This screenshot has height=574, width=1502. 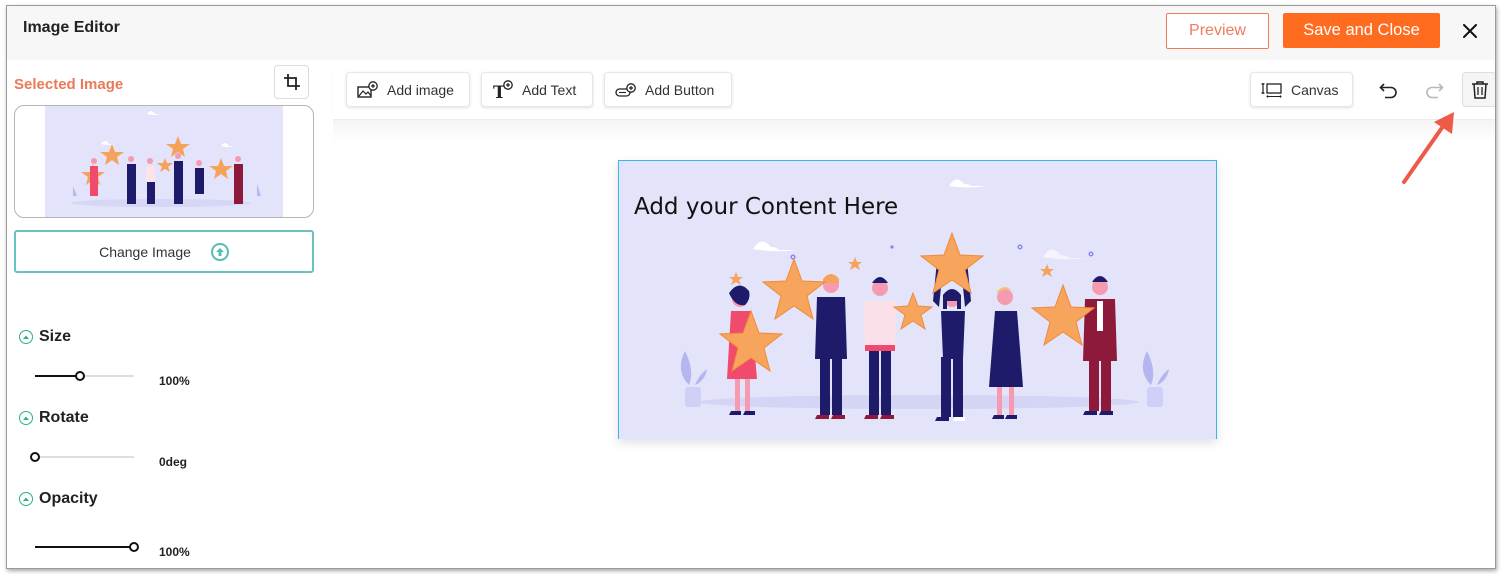 I want to click on change-image-label: Change Image, so click(x=145, y=251).